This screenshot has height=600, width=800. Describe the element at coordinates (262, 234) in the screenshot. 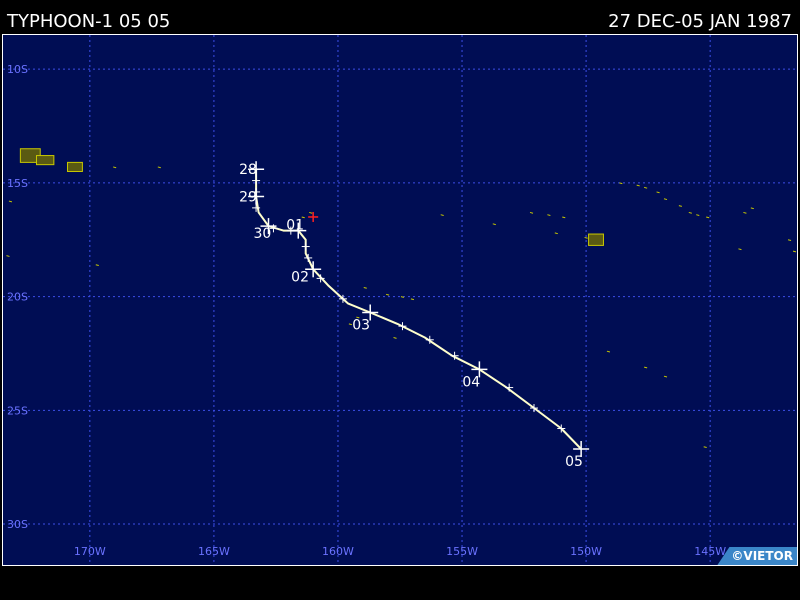

I see `day-label: 30` at that location.